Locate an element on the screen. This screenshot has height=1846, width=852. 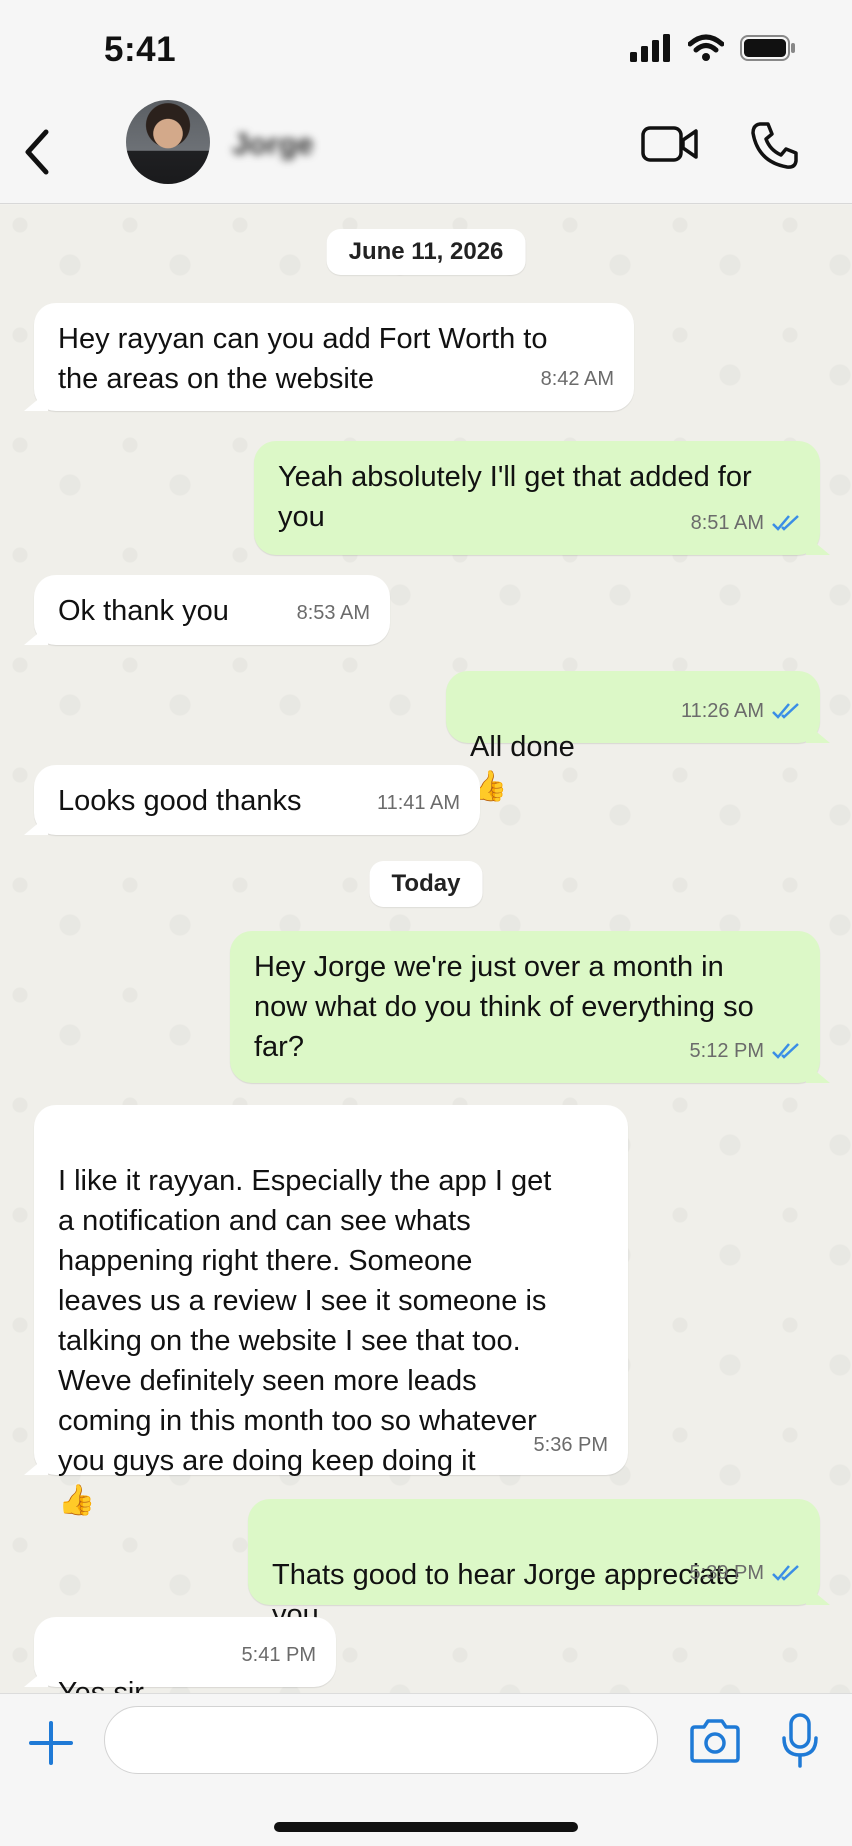
message-time: 5:12 PM is located at coordinates (726, 1051).